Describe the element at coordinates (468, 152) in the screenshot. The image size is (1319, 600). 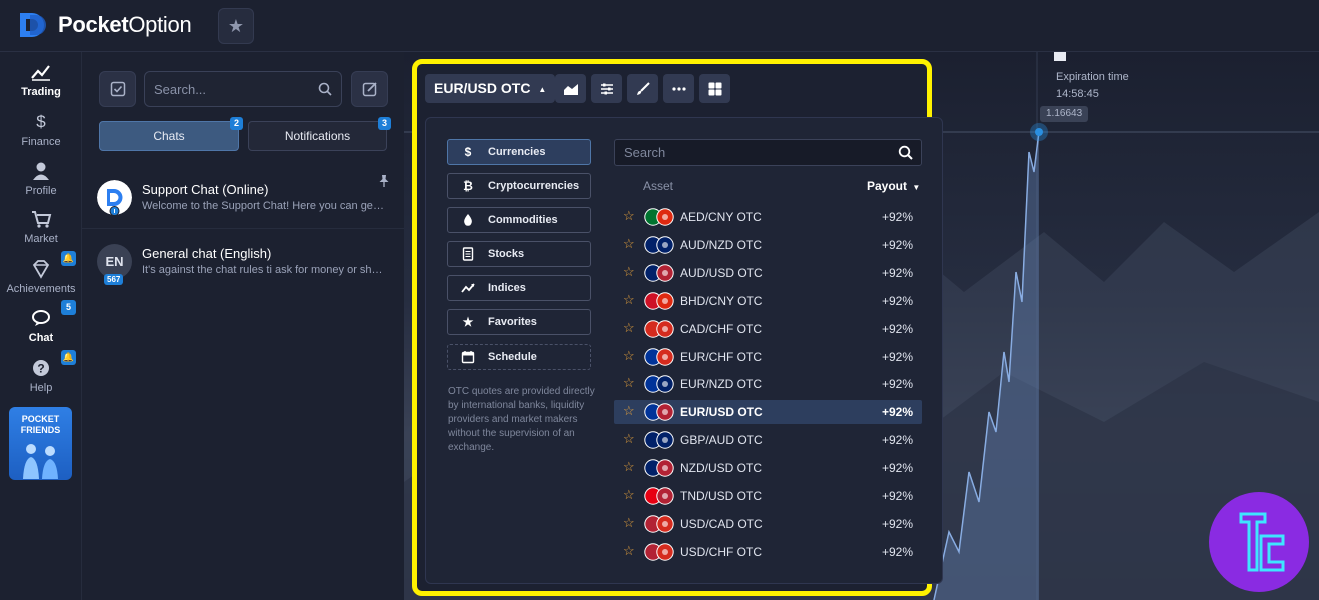
I see `dollar-icon: $` at that location.